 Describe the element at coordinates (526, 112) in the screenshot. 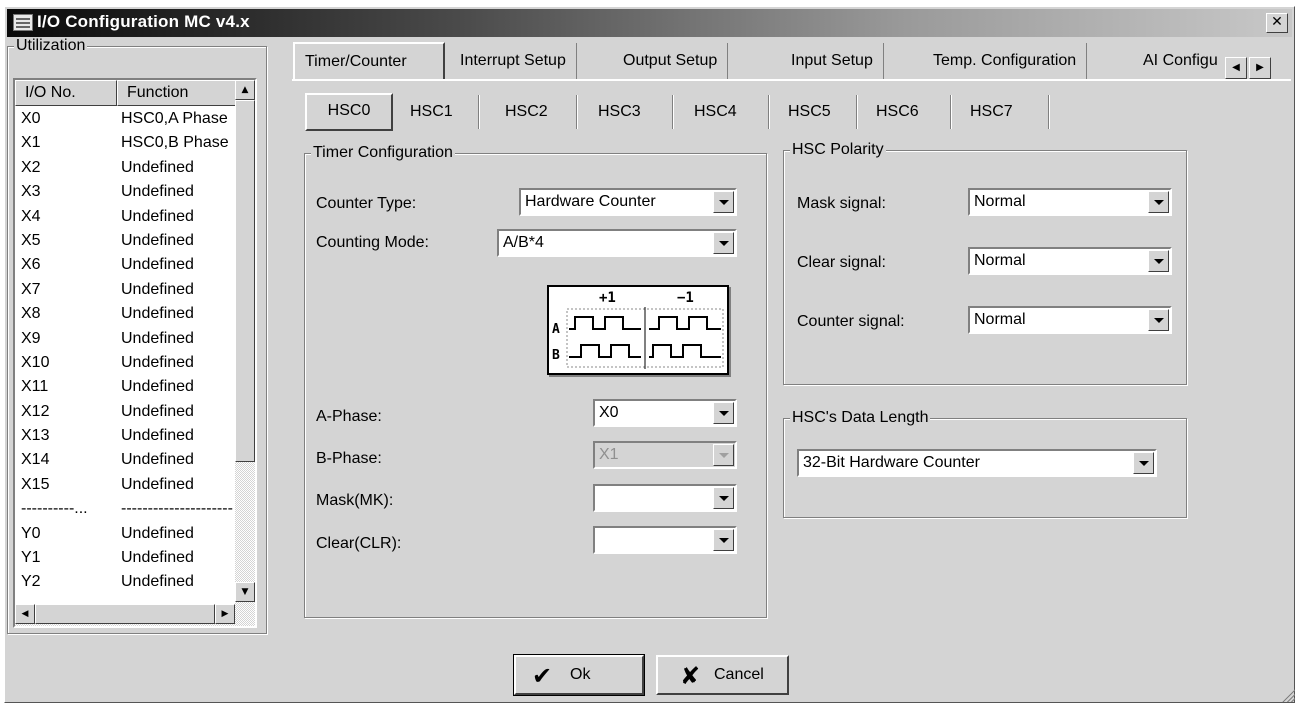

I see `subtab-hsc2: HSC2` at that location.